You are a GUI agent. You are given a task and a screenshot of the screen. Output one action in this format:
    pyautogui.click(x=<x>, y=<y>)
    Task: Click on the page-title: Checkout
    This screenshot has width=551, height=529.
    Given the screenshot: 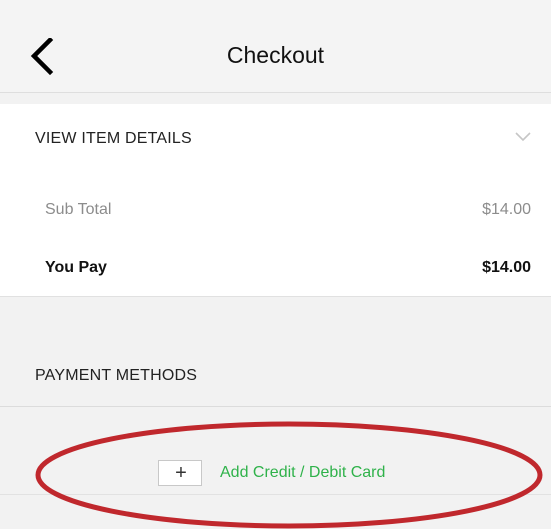 What is the action you would take?
    pyautogui.click(x=275, y=55)
    